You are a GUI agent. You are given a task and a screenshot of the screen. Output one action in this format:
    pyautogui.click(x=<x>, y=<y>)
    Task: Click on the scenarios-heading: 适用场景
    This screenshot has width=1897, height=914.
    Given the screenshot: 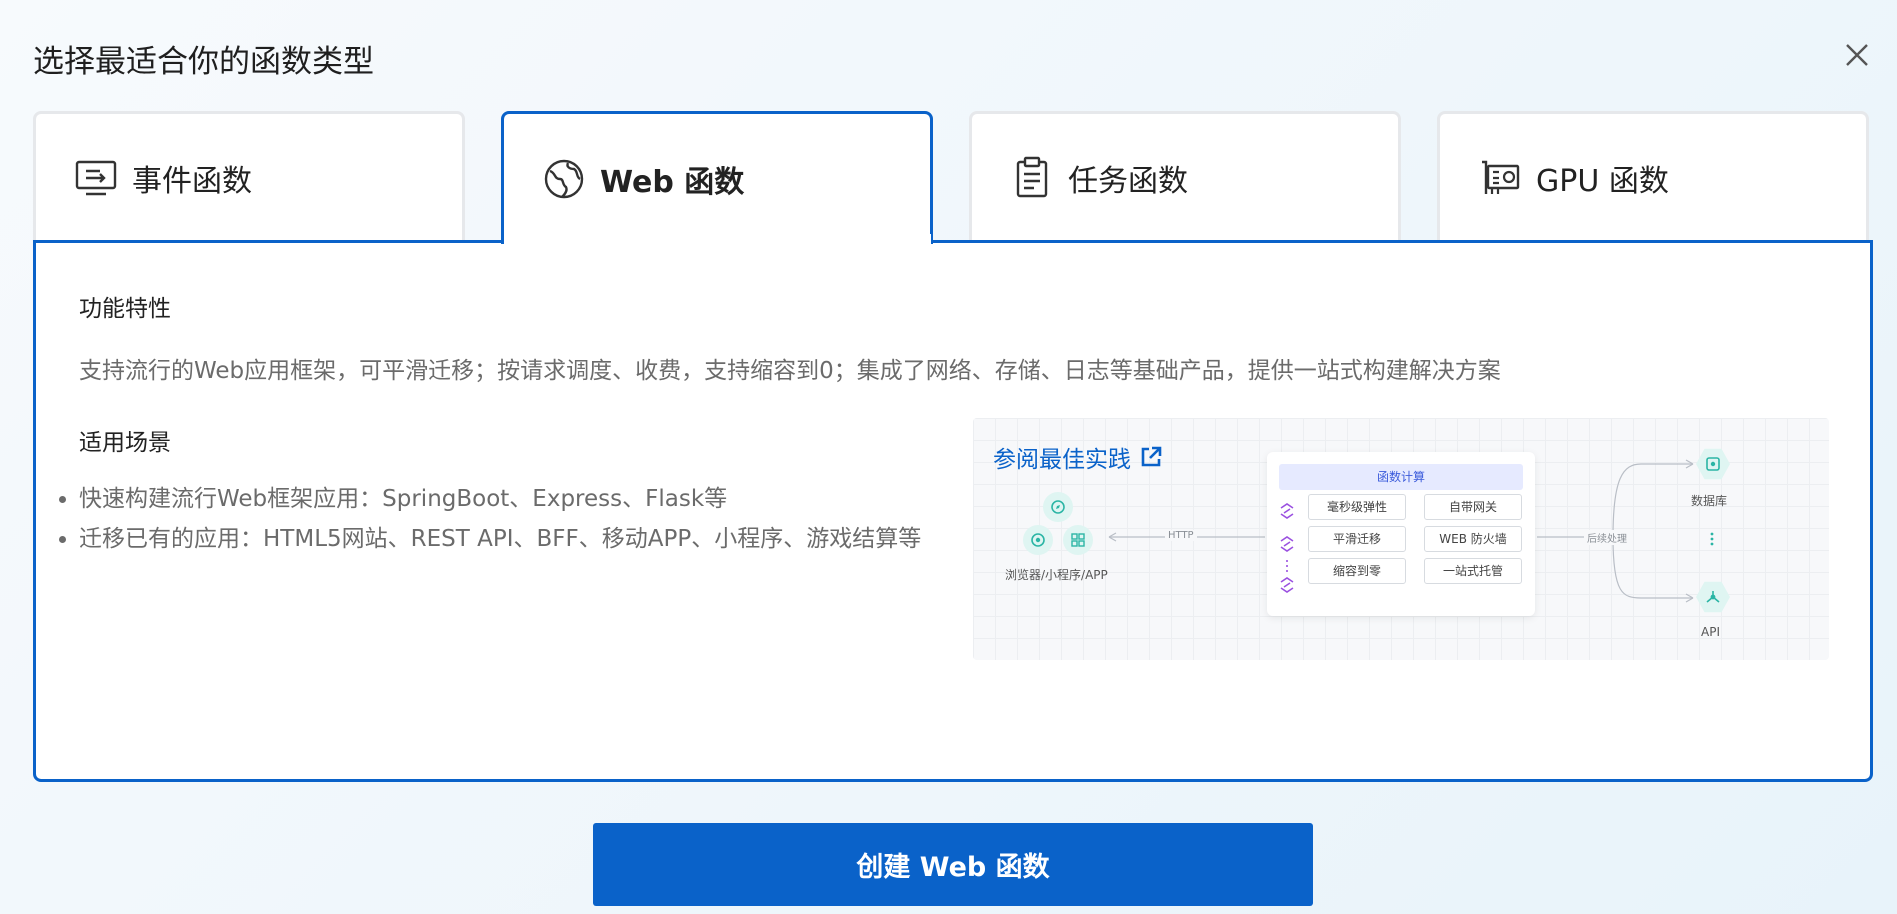 What is the action you would take?
    pyautogui.click(x=125, y=443)
    